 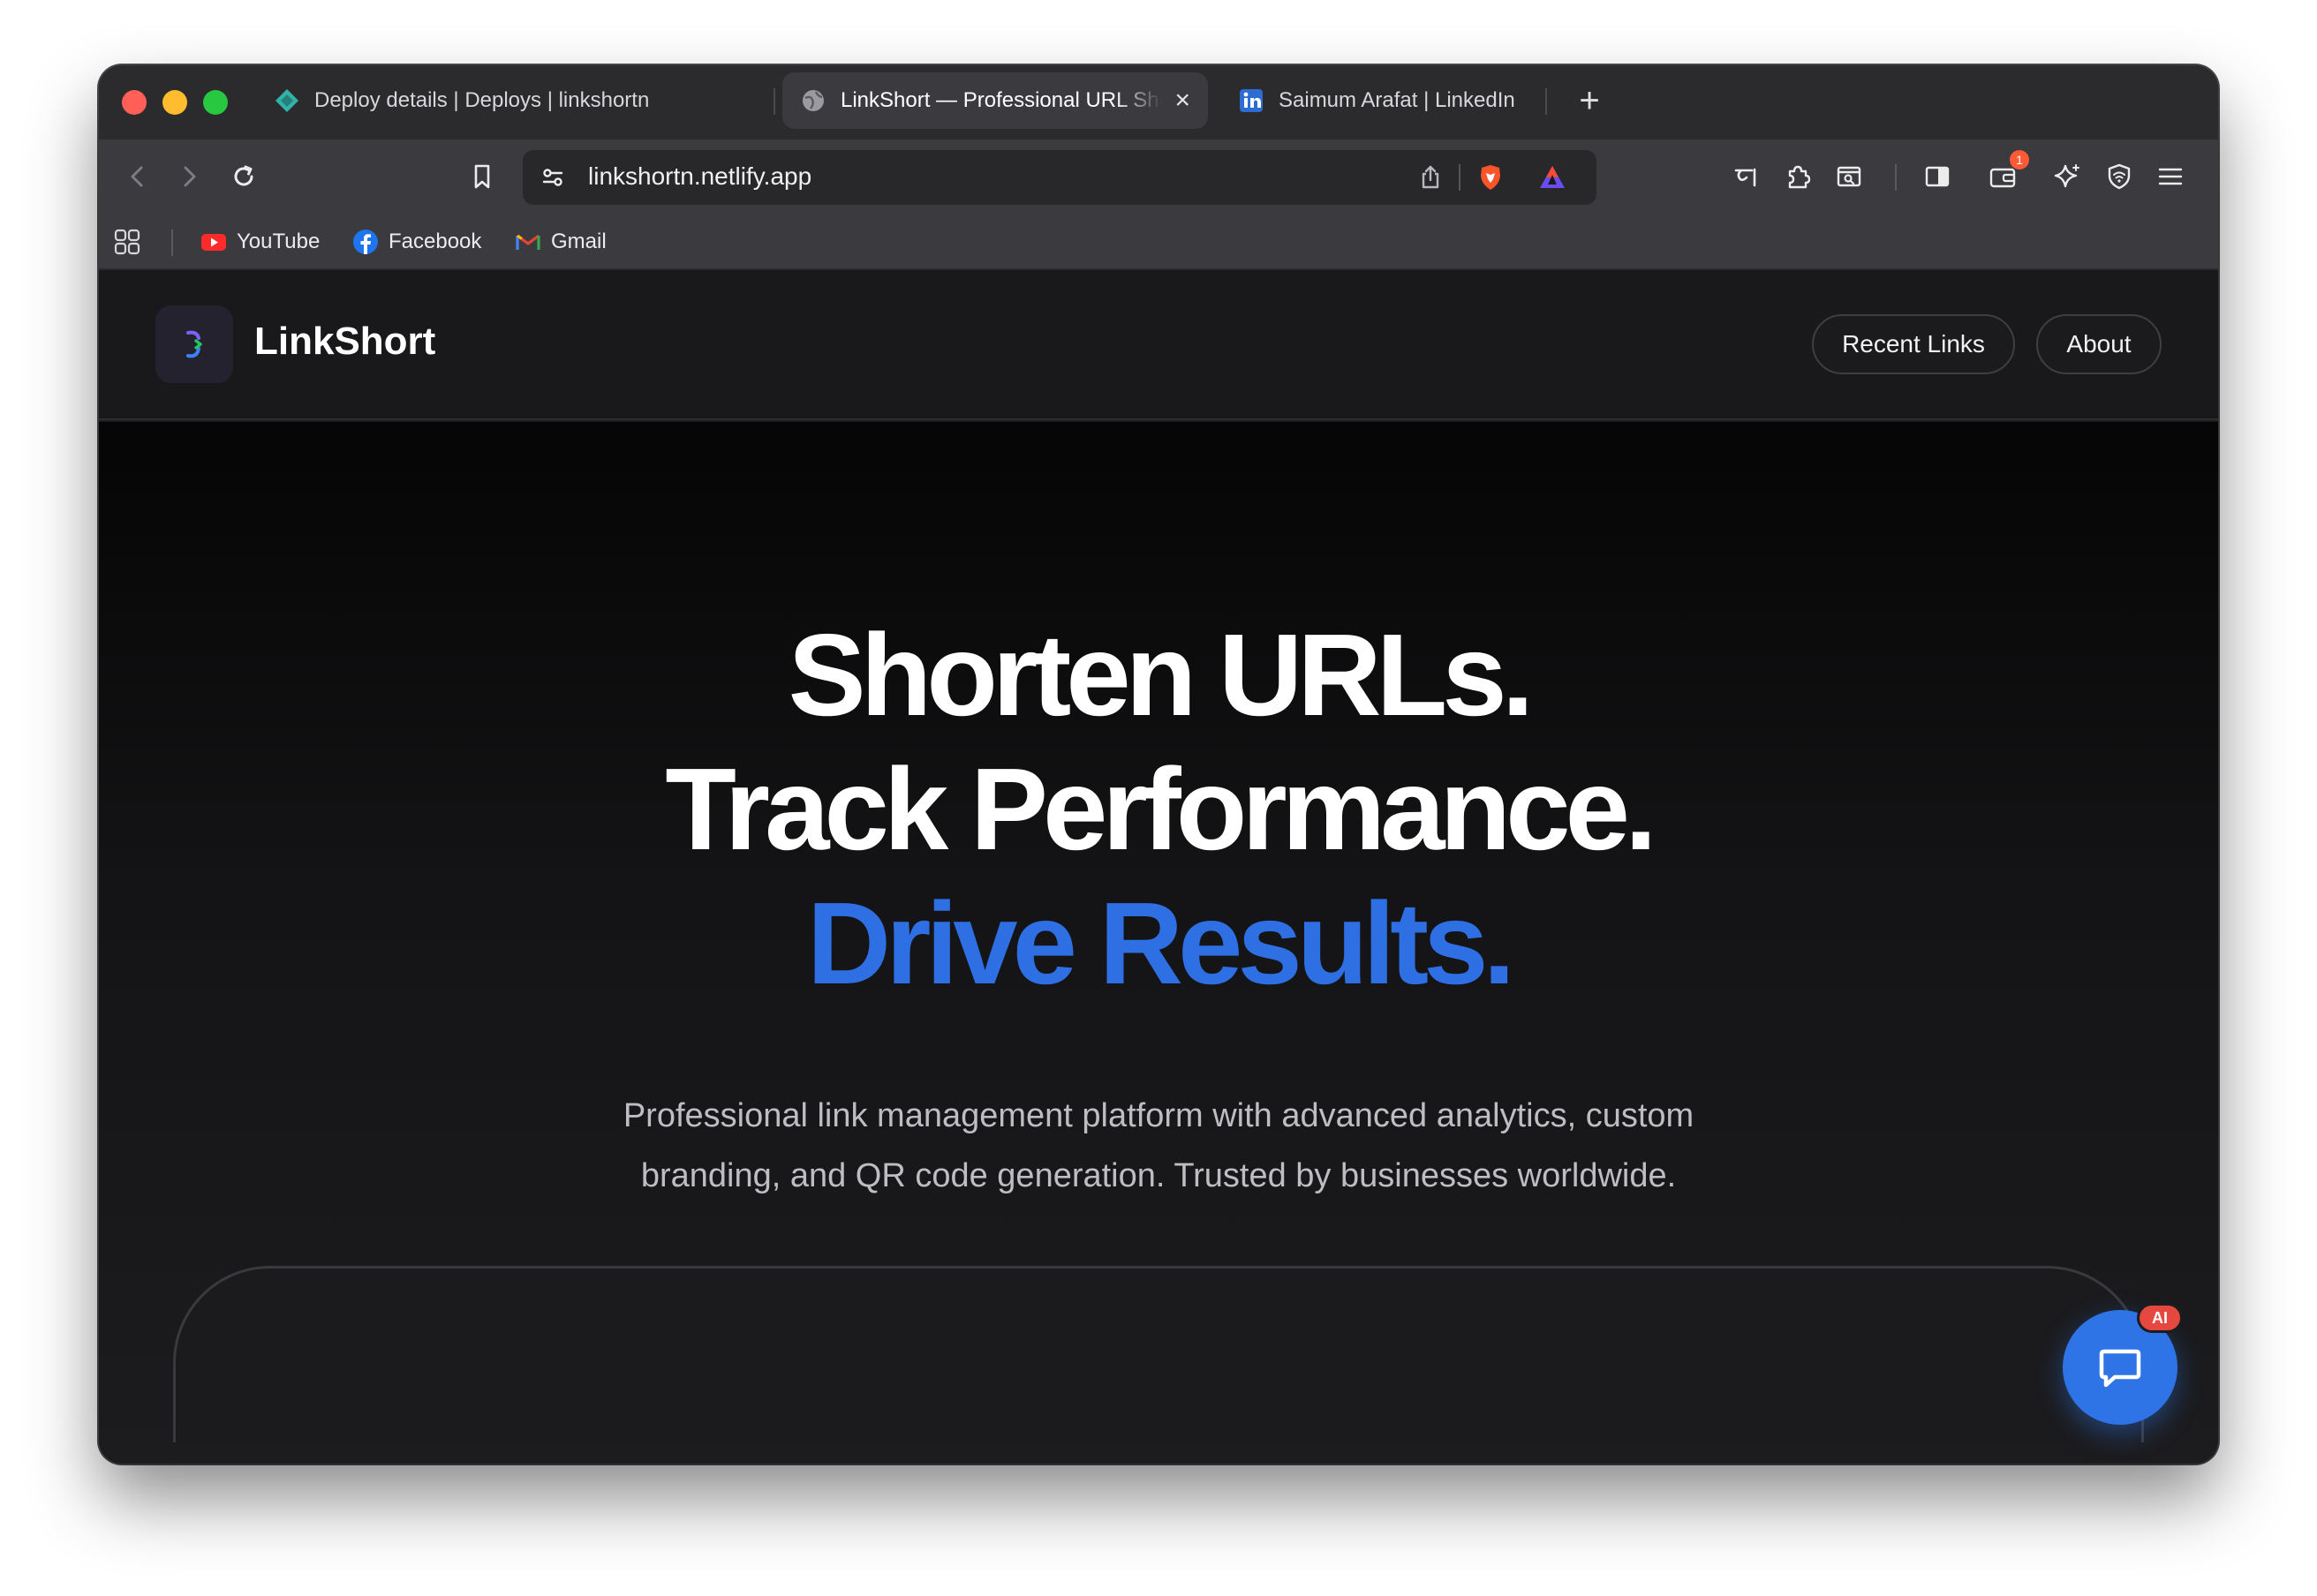 I want to click on extensions-button, so click(x=1798, y=176).